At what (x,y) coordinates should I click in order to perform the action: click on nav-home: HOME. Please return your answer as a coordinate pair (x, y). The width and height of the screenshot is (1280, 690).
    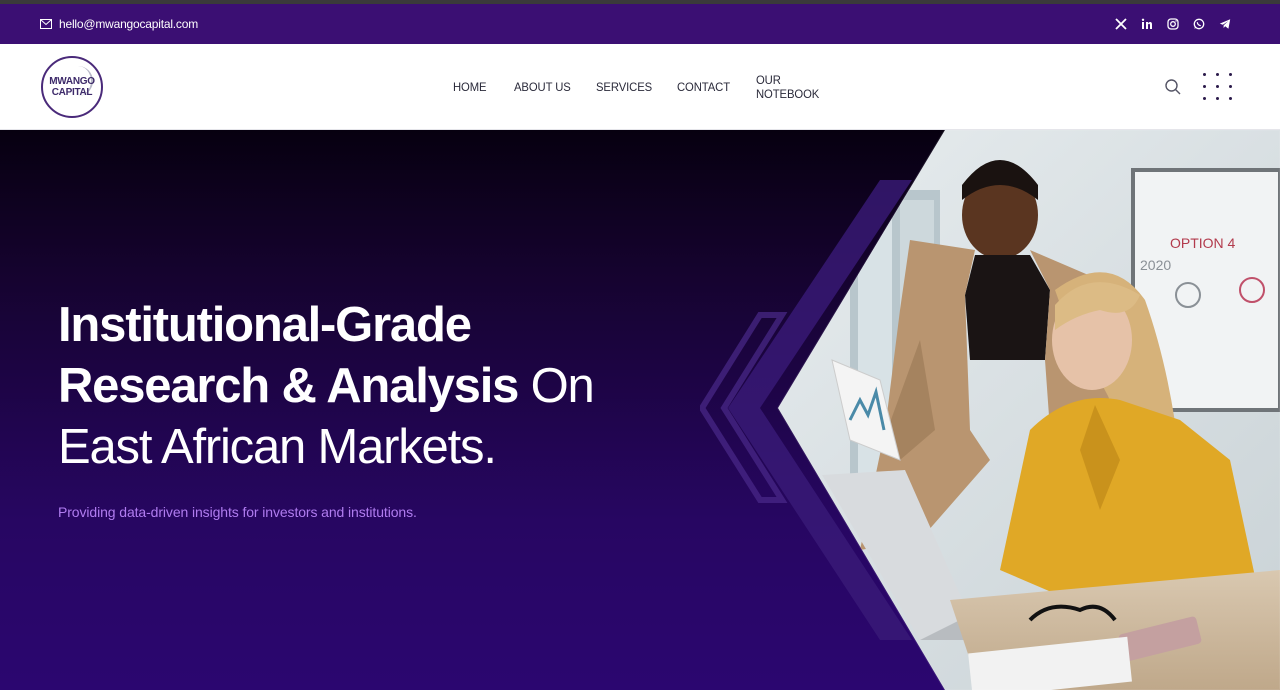
    Looking at the image, I should click on (481, 87).